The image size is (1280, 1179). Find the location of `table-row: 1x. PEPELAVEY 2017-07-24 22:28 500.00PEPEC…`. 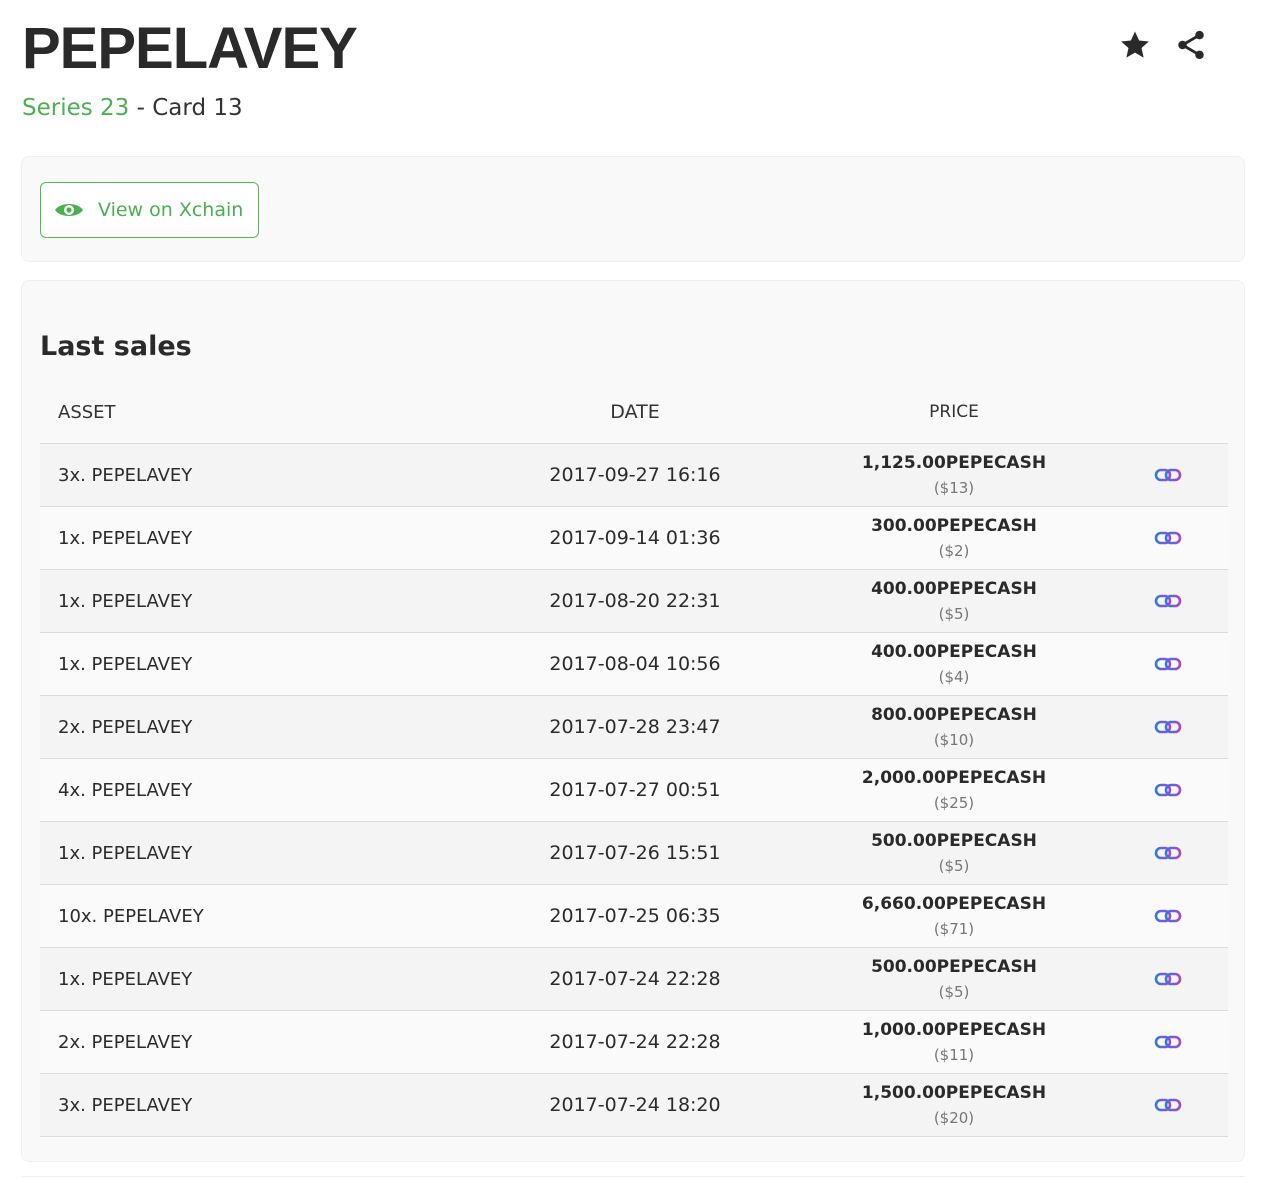

table-row: 1x. PEPELAVEY 2017-07-24 22:28 500.00PEPEC… is located at coordinates (634, 979).